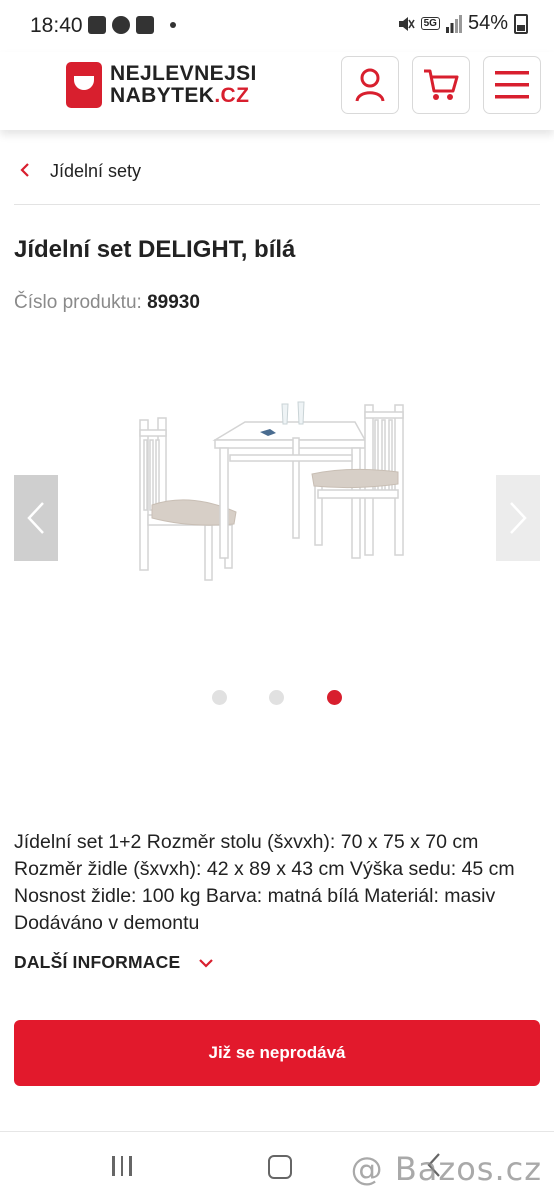 The height and width of the screenshot is (1201, 554). What do you see at coordinates (173, 25) in the screenshot?
I see `more-notifications-icon` at bounding box center [173, 25].